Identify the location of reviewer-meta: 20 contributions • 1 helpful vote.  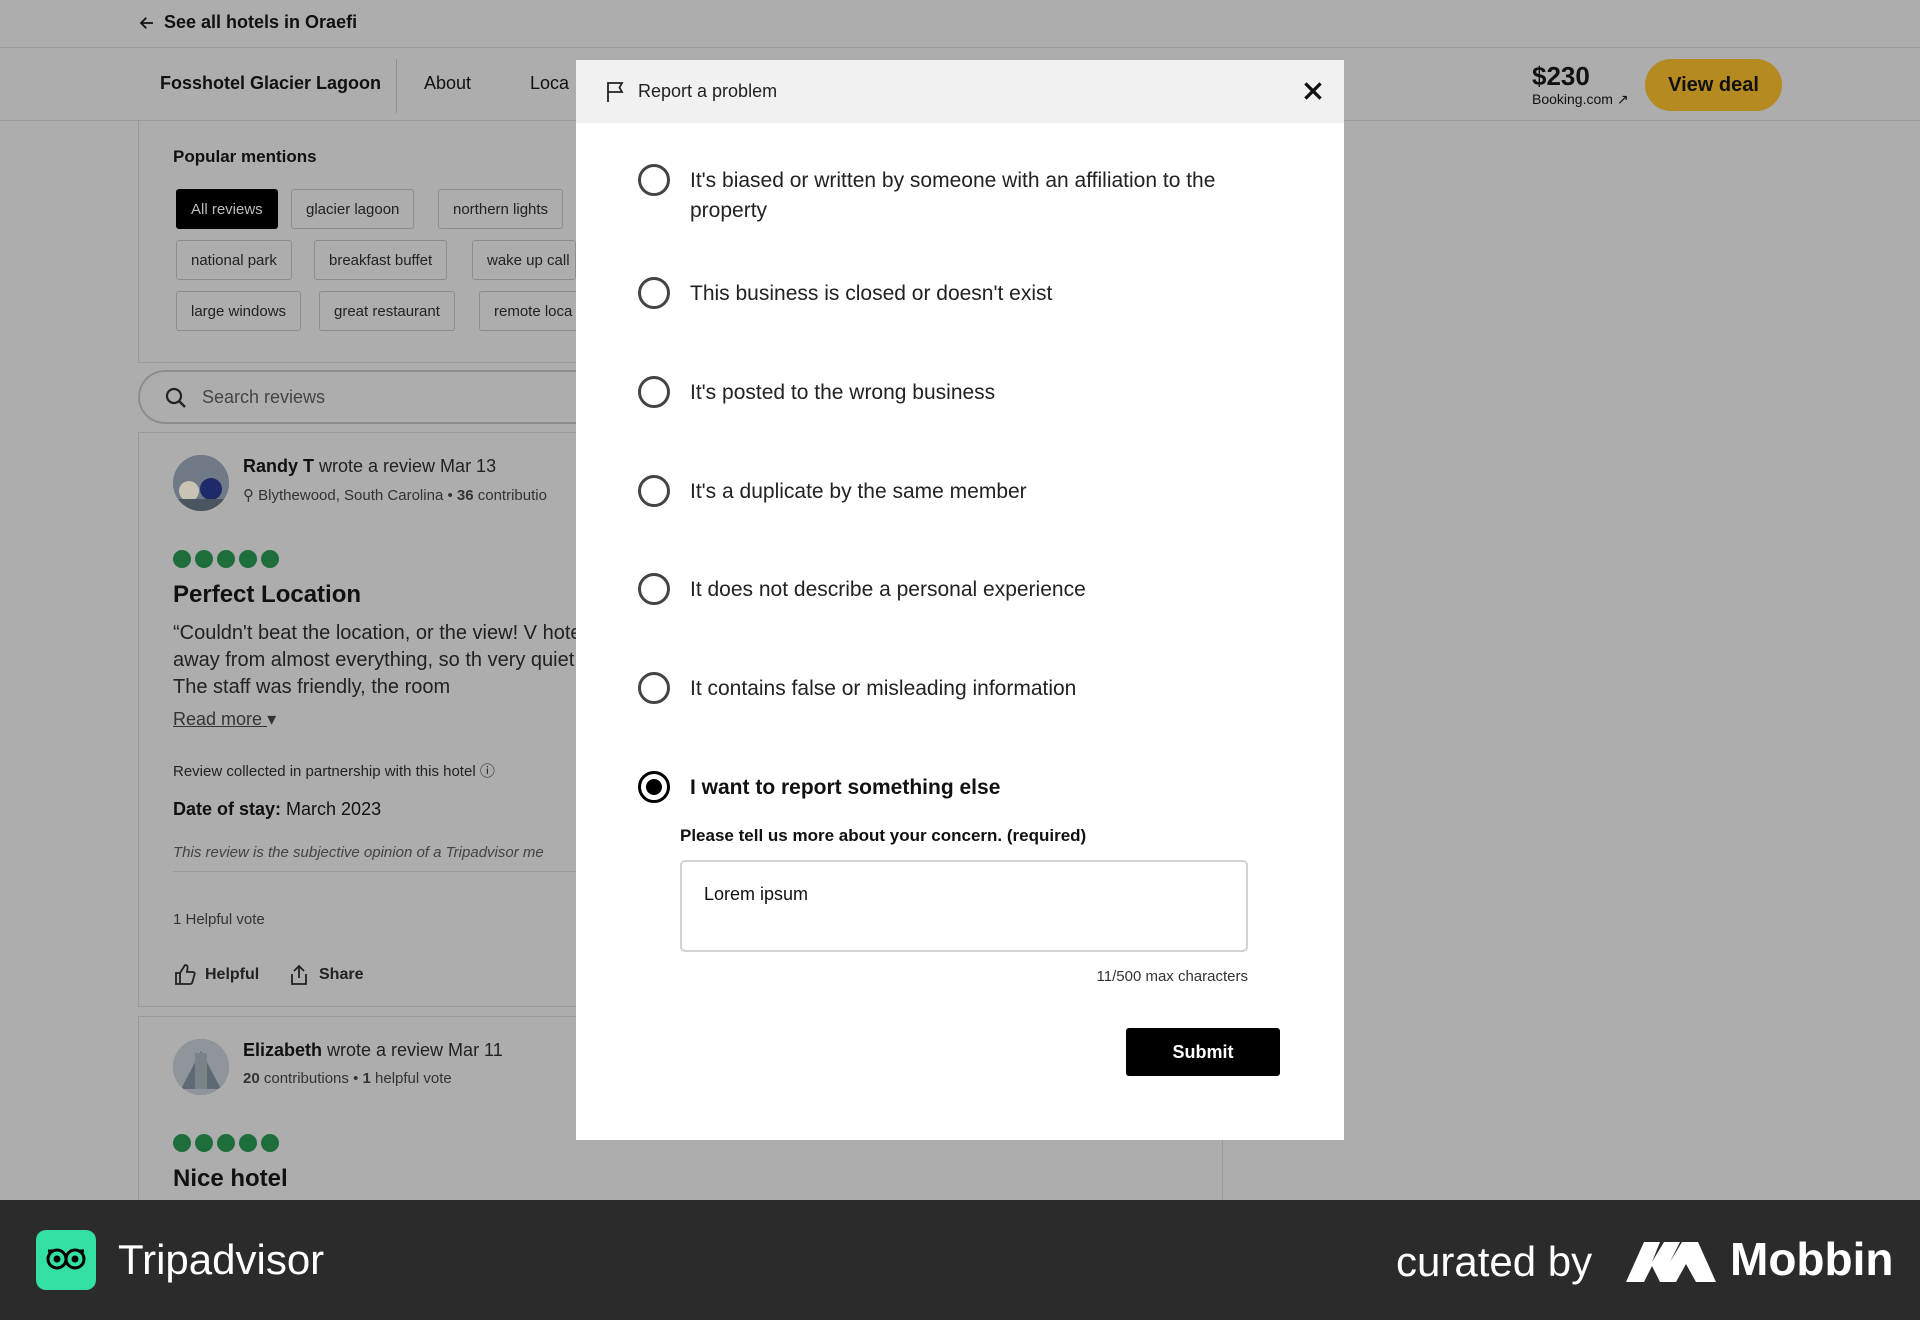
(347, 1078).